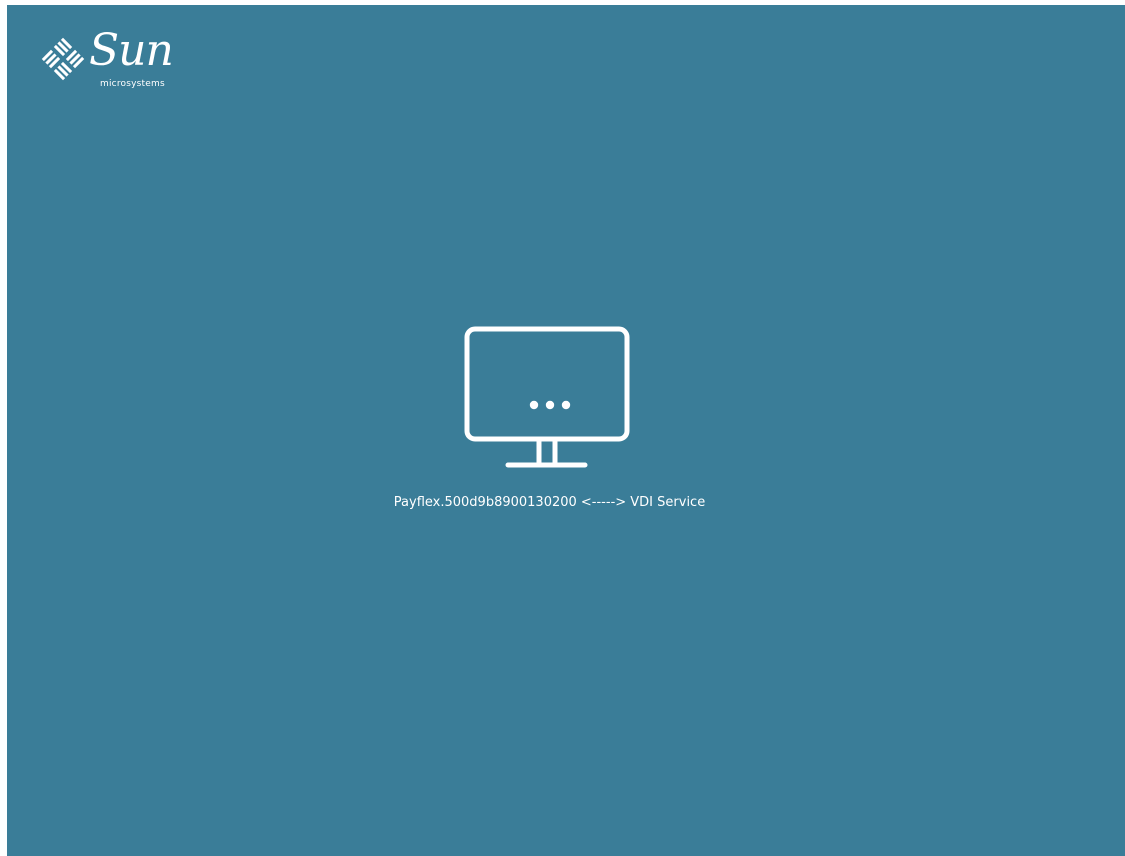 The height and width of the screenshot is (856, 1125). Describe the element at coordinates (547, 397) in the screenshot. I see `monitor-icon` at that location.